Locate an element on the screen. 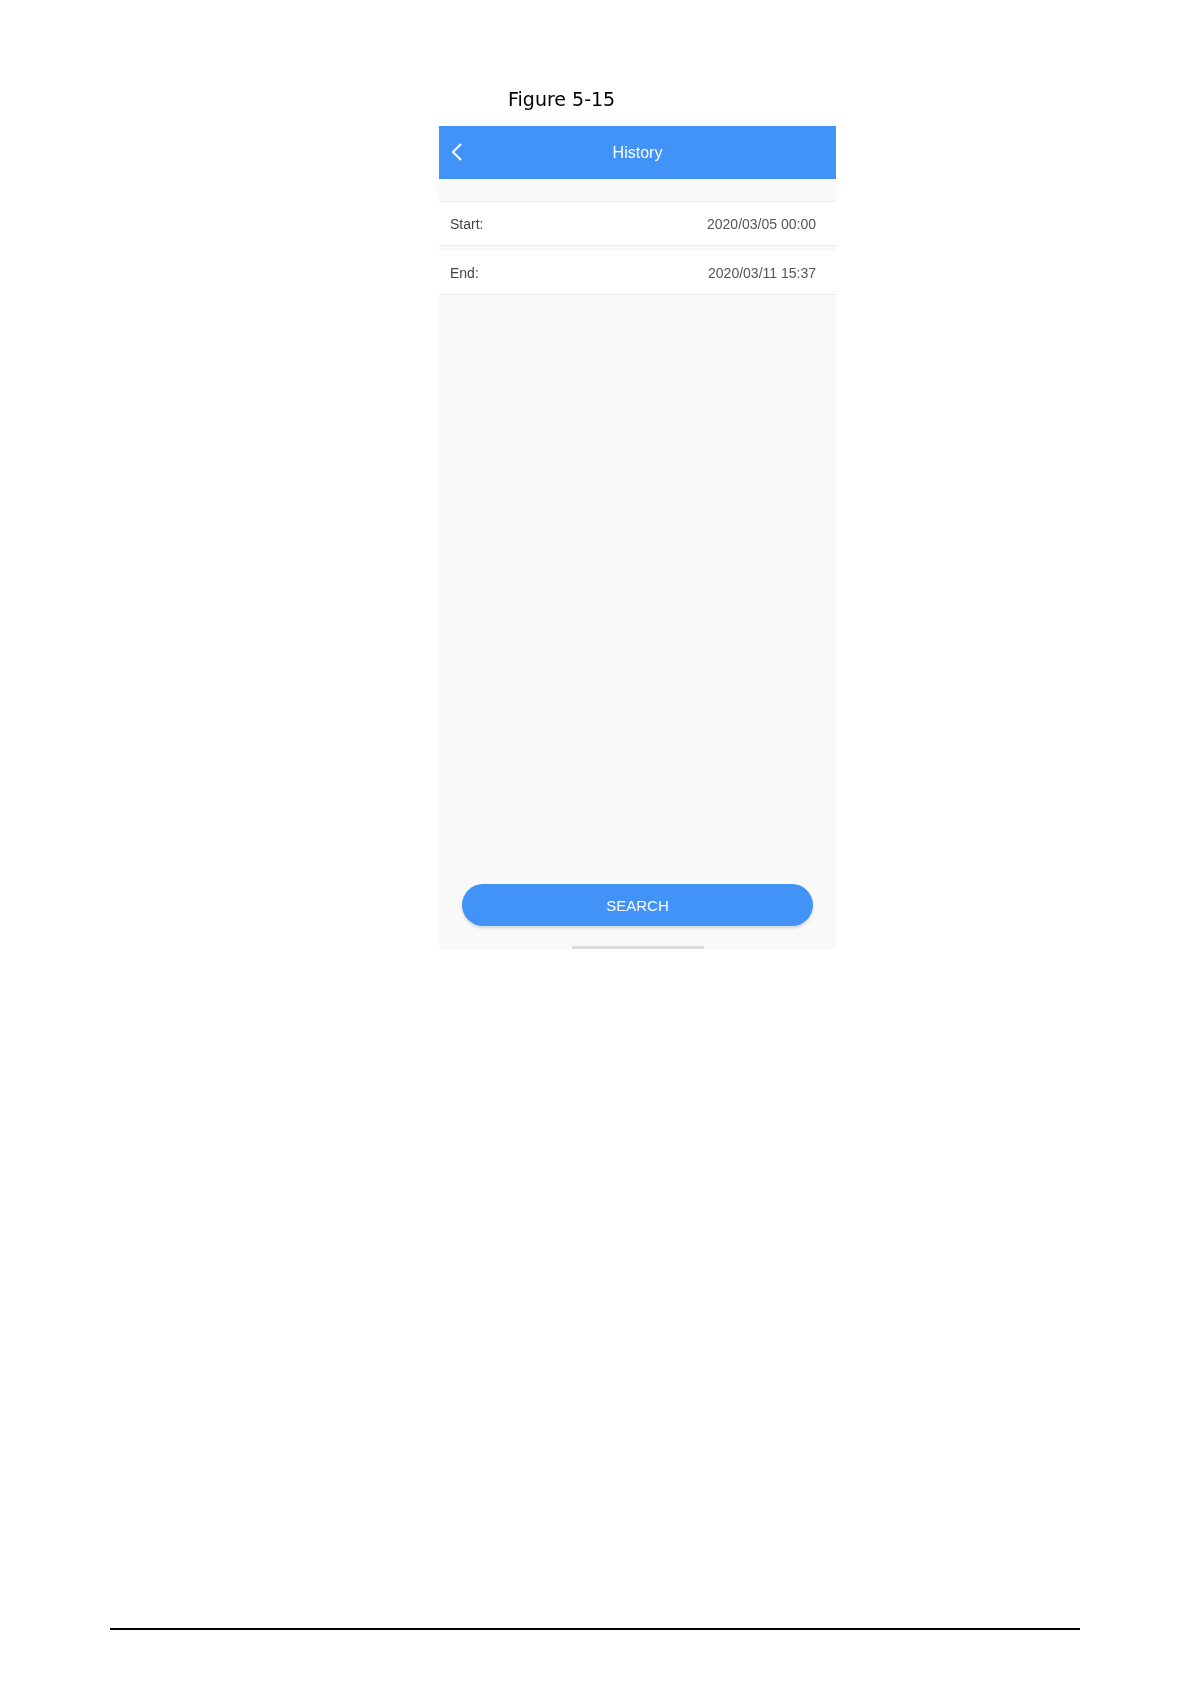 The height and width of the screenshot is (1684, 1191). date-row: Start: 2020/03/05 00:00 is located at coordinates (637, 224).